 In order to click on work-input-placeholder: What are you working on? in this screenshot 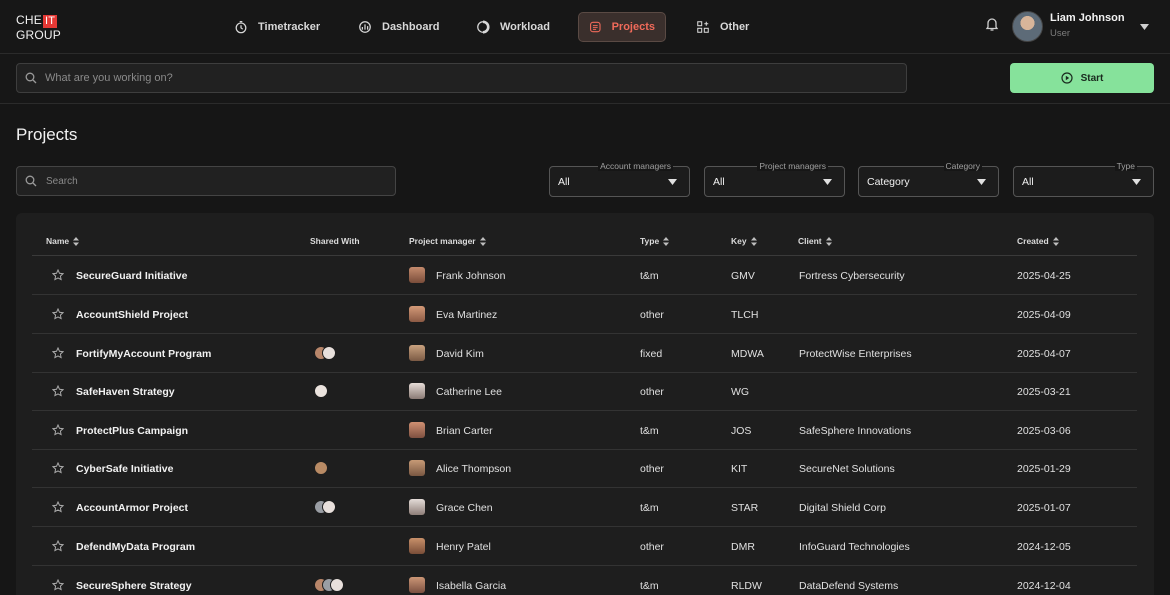, I will do `click(109, 78)`.